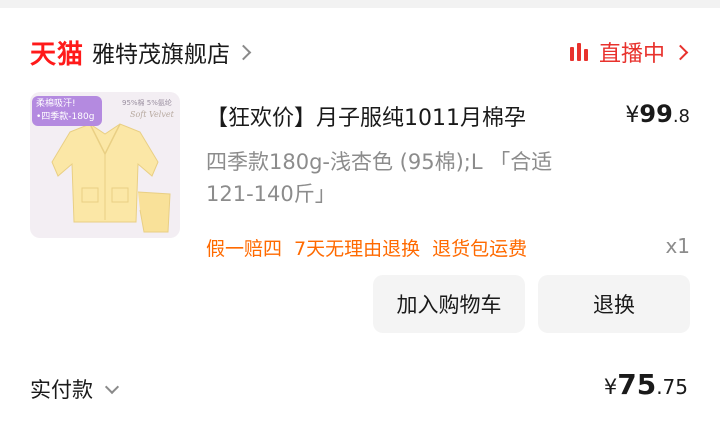 The width and height of the screenshot is (720, 424). I want to click on return-exchange-button: 退换, so click(614, 304).